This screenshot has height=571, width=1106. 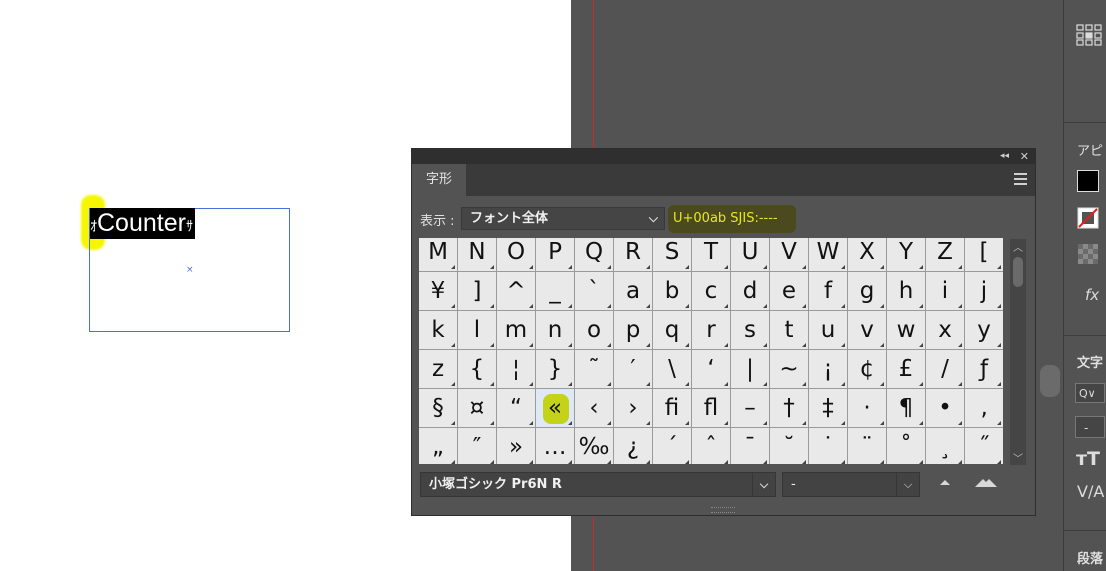 I want to click on glyph-cell: ˙, so click(x=828, y=446).